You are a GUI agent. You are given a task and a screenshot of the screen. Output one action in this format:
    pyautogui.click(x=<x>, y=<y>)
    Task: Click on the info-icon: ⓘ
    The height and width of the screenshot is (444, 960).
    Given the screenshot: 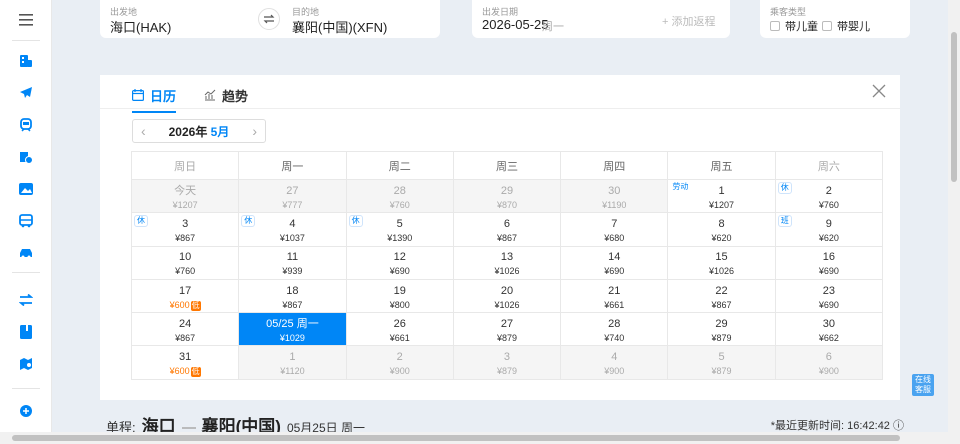 What is the action you would take?
    pyautogui.click(x=898, y=426)
    